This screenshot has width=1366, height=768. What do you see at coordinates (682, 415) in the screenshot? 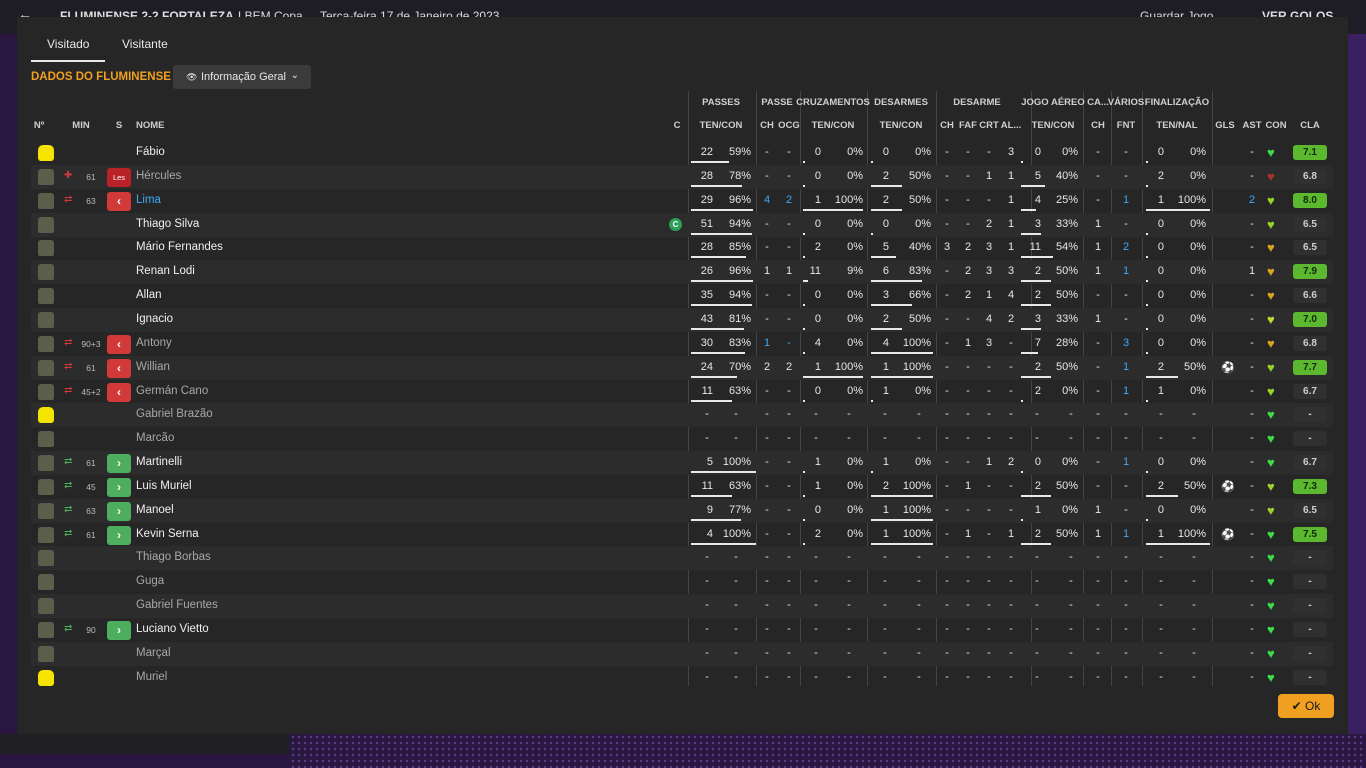
I see `table-row: Gabriel Brazão - - - - - - - - - - - - - - - - - - - - ♥` at bounding box center [682, 415].